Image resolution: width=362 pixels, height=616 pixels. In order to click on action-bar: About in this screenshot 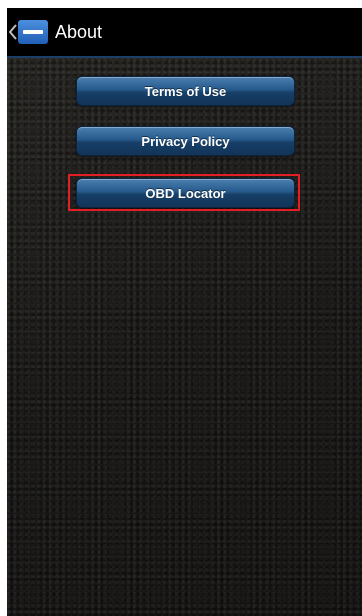, I will do `click(184, 33)`.